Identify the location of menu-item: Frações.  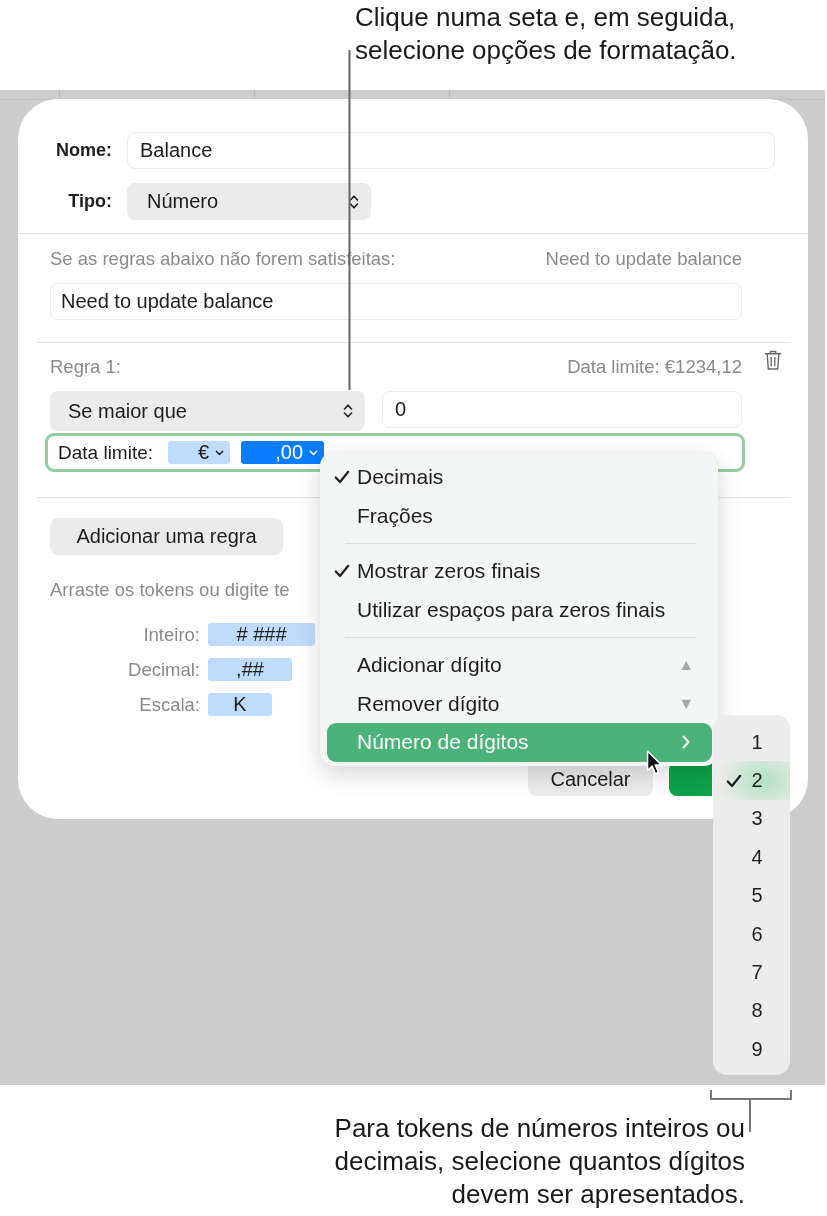
(519, 515).